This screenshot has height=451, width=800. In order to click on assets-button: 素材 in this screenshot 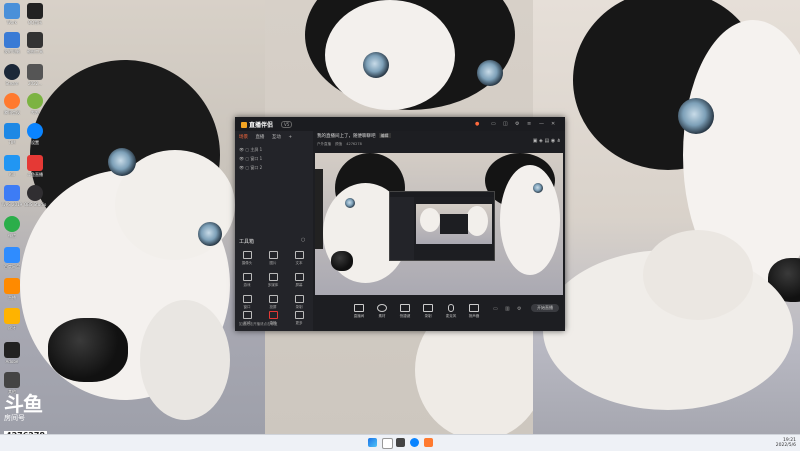, I will do `click(382, 311)`.